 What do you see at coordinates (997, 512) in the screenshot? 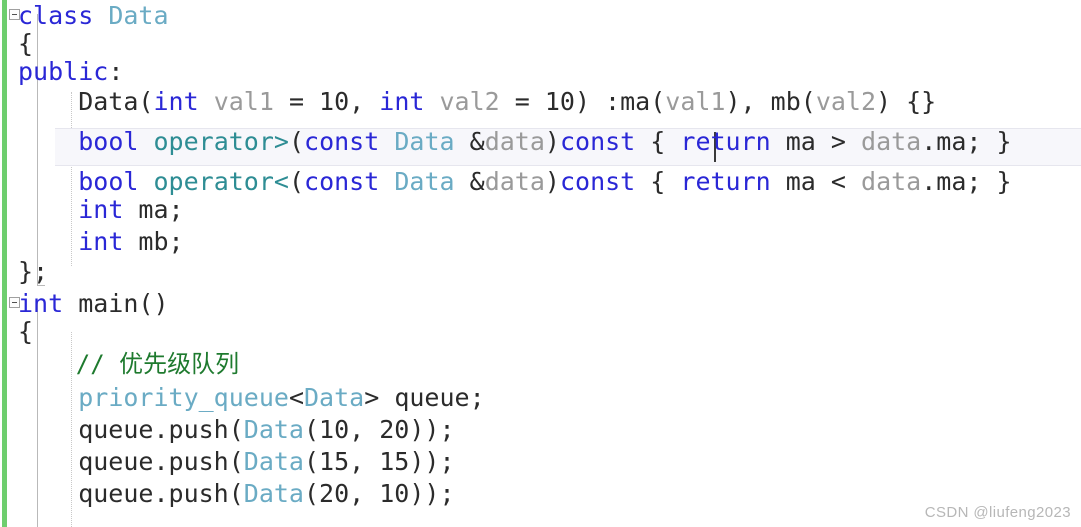
I see `csdn-watermark: CSDN @liufeng2023` at bounding box center [997, 512].